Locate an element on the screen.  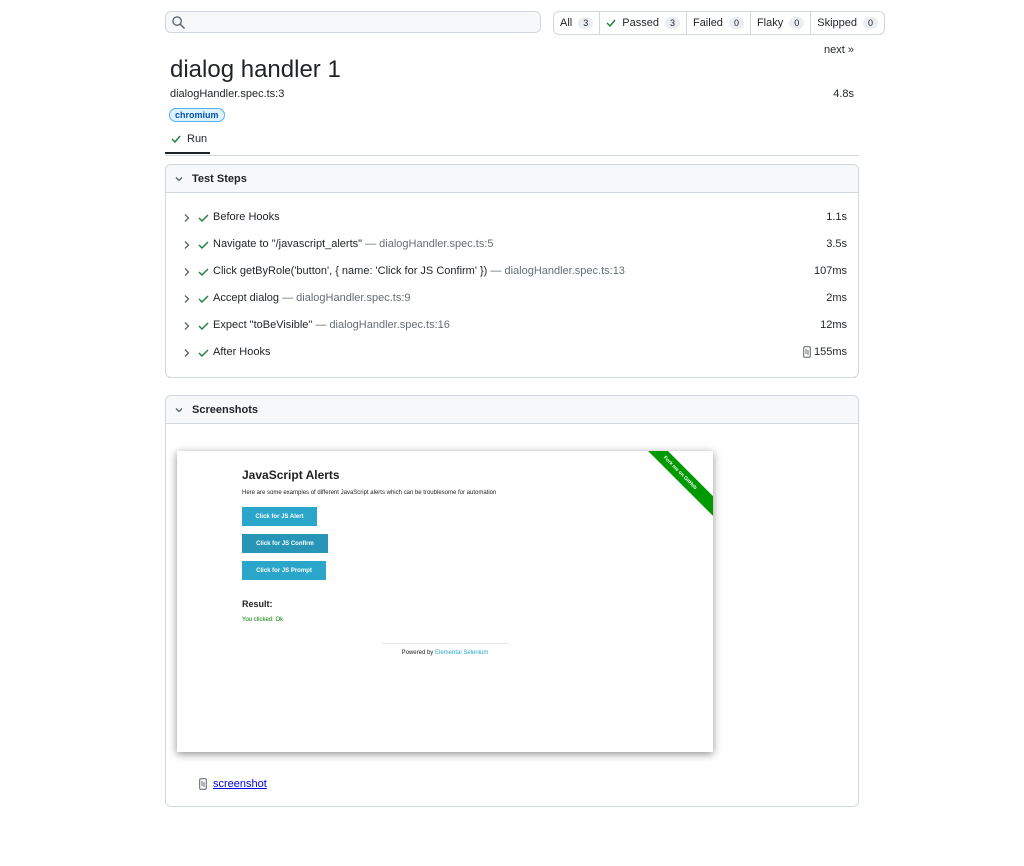
step-title: Before Hooks is located at coordinates (246, 217).